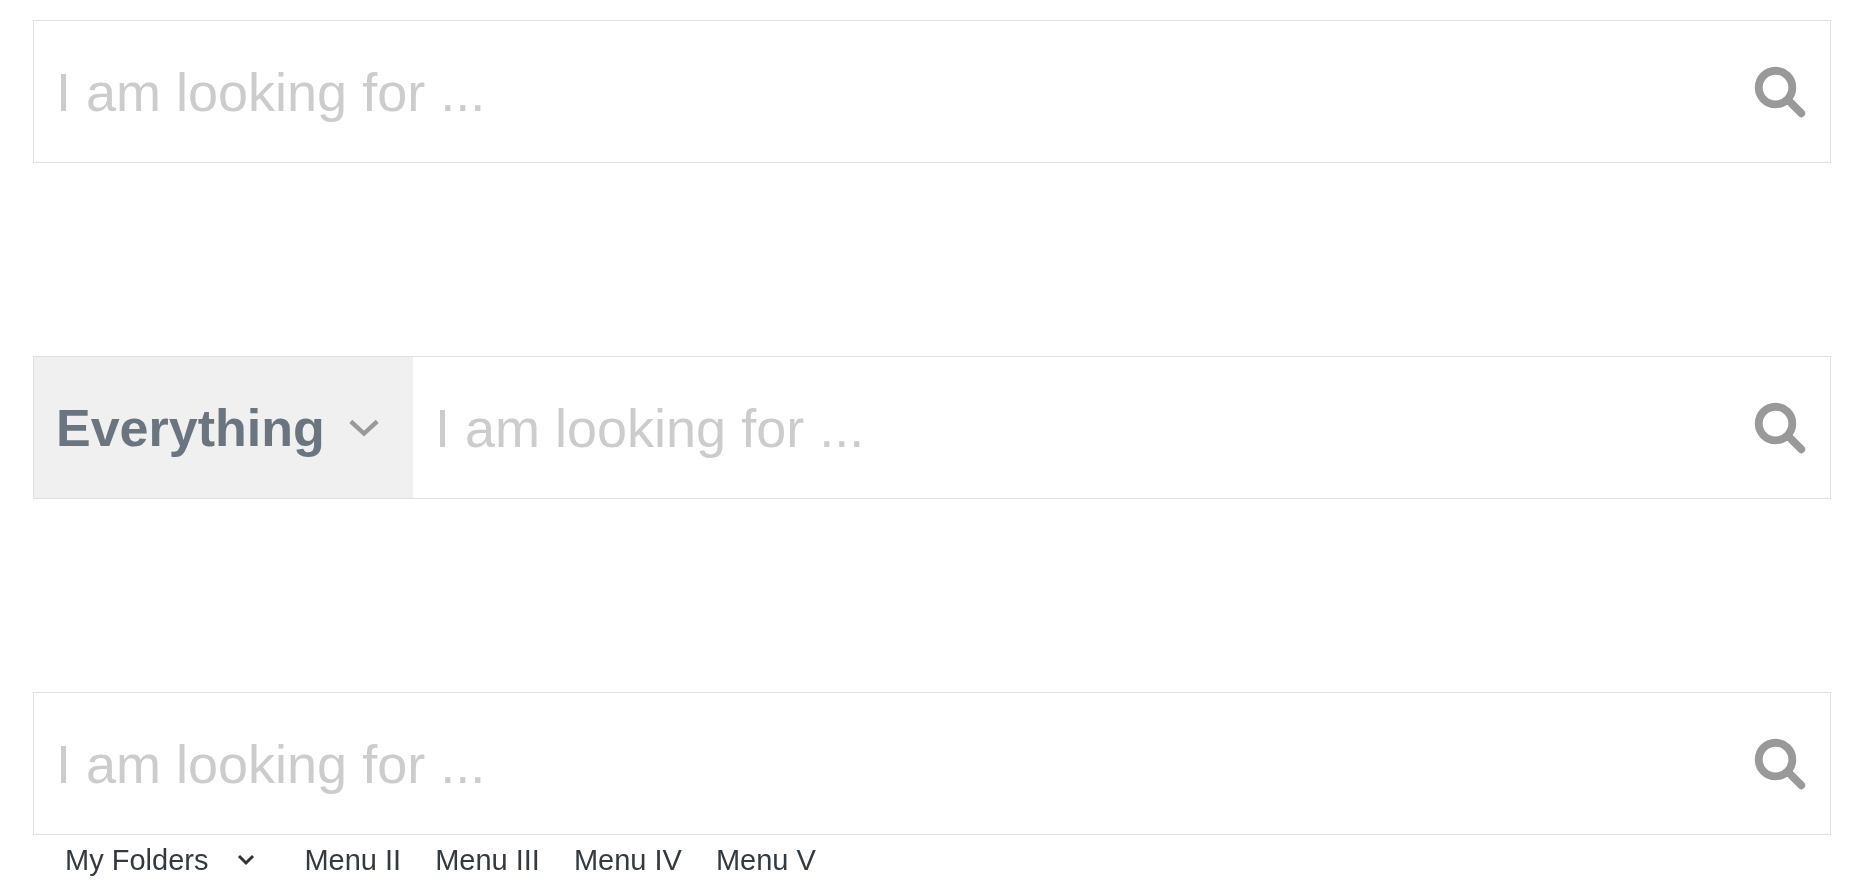 This screenshot has height=888, width=1862. What do you see at coordinates (487, 860) in the screenshot?
I see `menu-item: Menu III` at bounding box center [487, 860].